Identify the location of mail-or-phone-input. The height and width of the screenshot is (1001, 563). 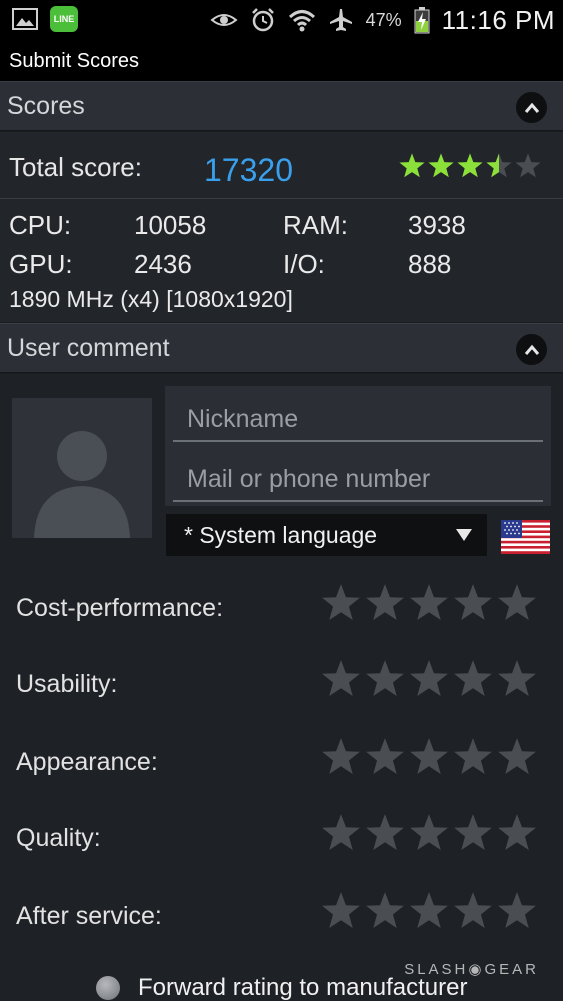
(358, 476).